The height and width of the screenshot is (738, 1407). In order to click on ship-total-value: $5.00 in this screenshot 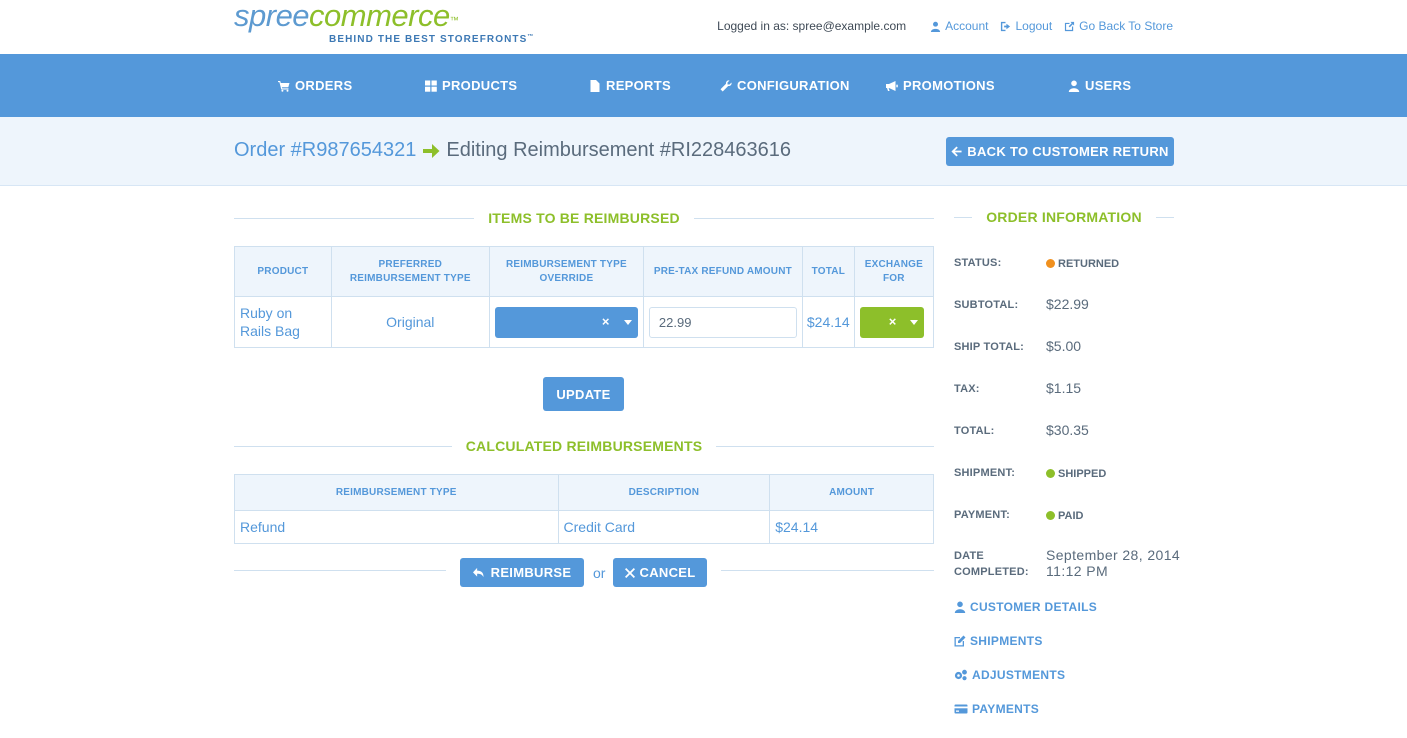, I will do `click(1064, 346)`.